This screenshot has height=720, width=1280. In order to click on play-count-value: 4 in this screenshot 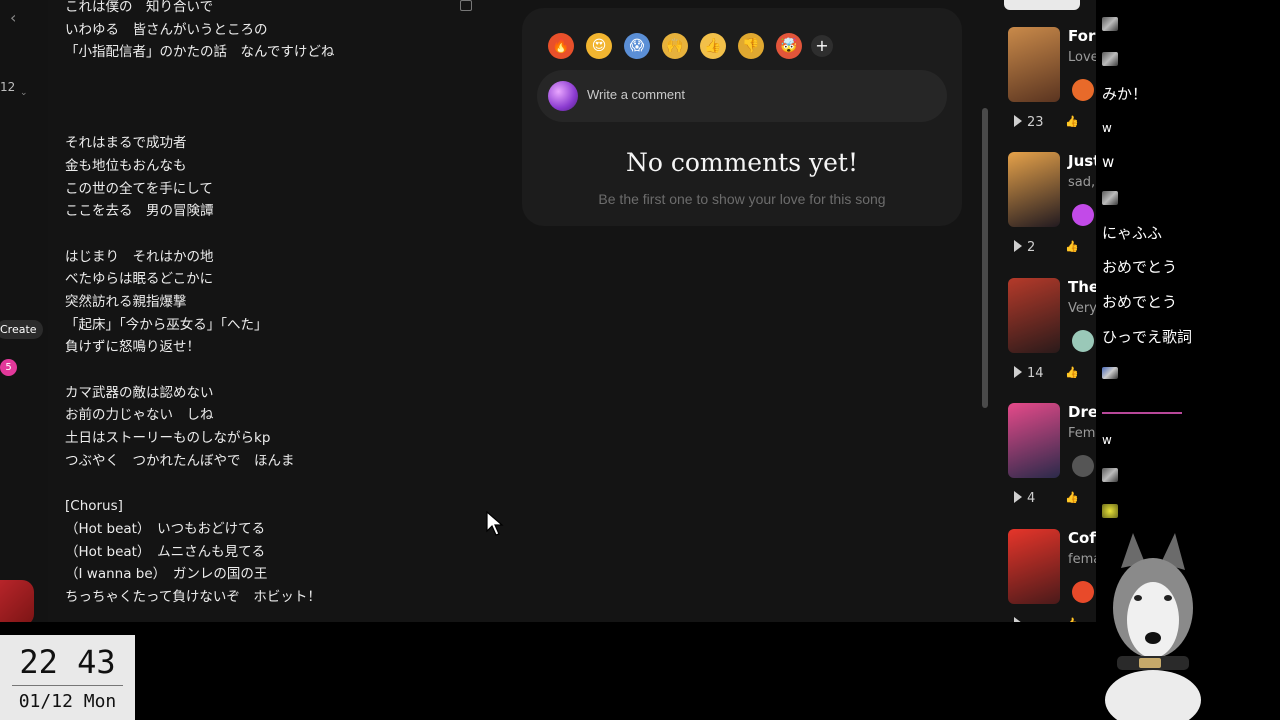, I will do `click(1031, 498)`.